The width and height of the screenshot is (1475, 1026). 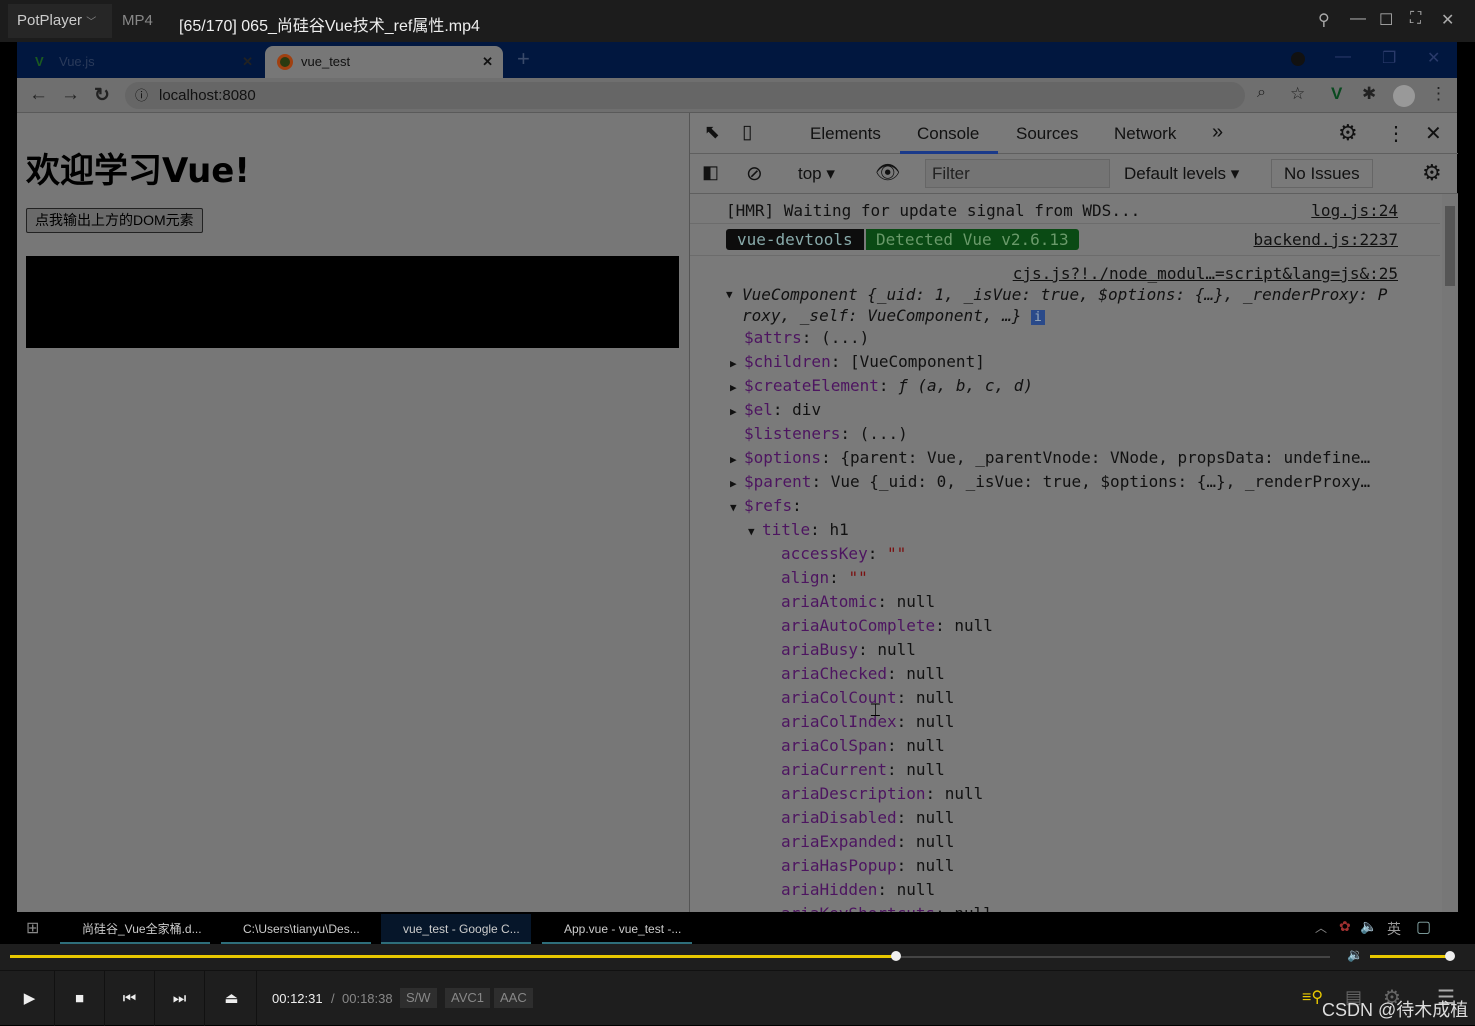 I want to click on new-tab-icon: +, so click(x=523, y=59).